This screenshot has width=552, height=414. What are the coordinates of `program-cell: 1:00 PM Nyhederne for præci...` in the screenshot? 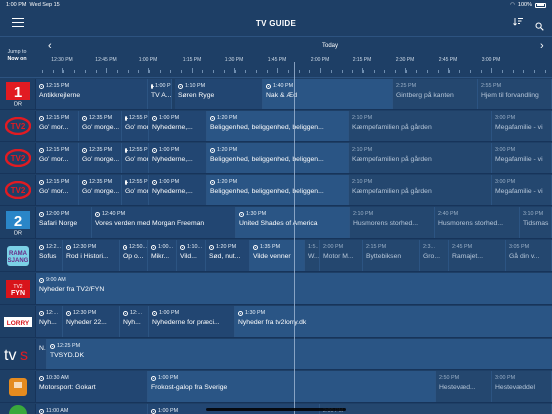 It's located at (192, 321).